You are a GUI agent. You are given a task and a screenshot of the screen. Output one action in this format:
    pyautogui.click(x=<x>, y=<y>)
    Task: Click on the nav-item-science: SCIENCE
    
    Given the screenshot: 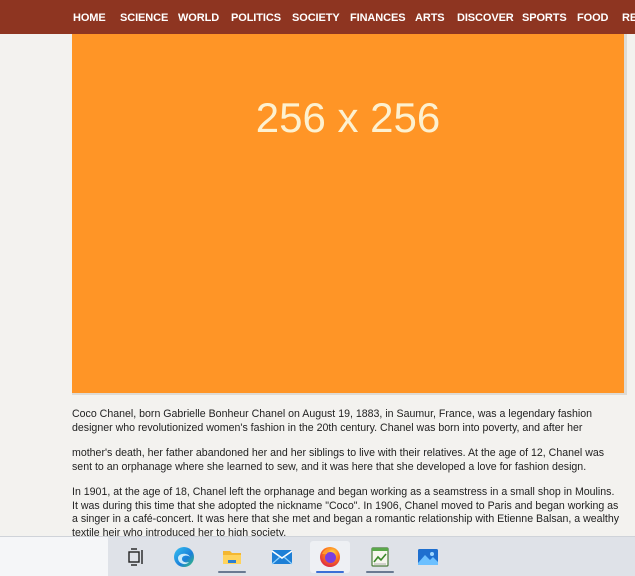 What is the action you would take?
    pyautogui.click(x=144, y=17)
    